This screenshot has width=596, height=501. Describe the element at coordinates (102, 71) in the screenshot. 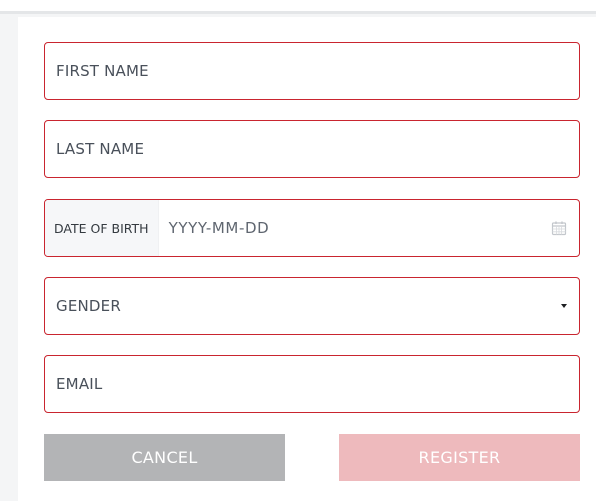

I see `first-name-placeholder: FIRST NAME` at that location.